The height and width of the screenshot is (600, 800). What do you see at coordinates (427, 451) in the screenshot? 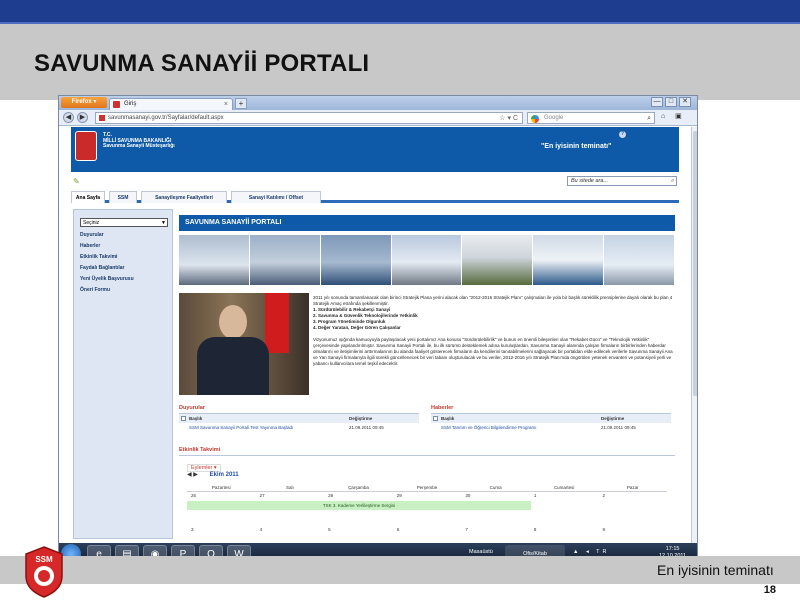
I see `calendar-heading: Etkinlik Takvimi` at bounding box center [427, 451].